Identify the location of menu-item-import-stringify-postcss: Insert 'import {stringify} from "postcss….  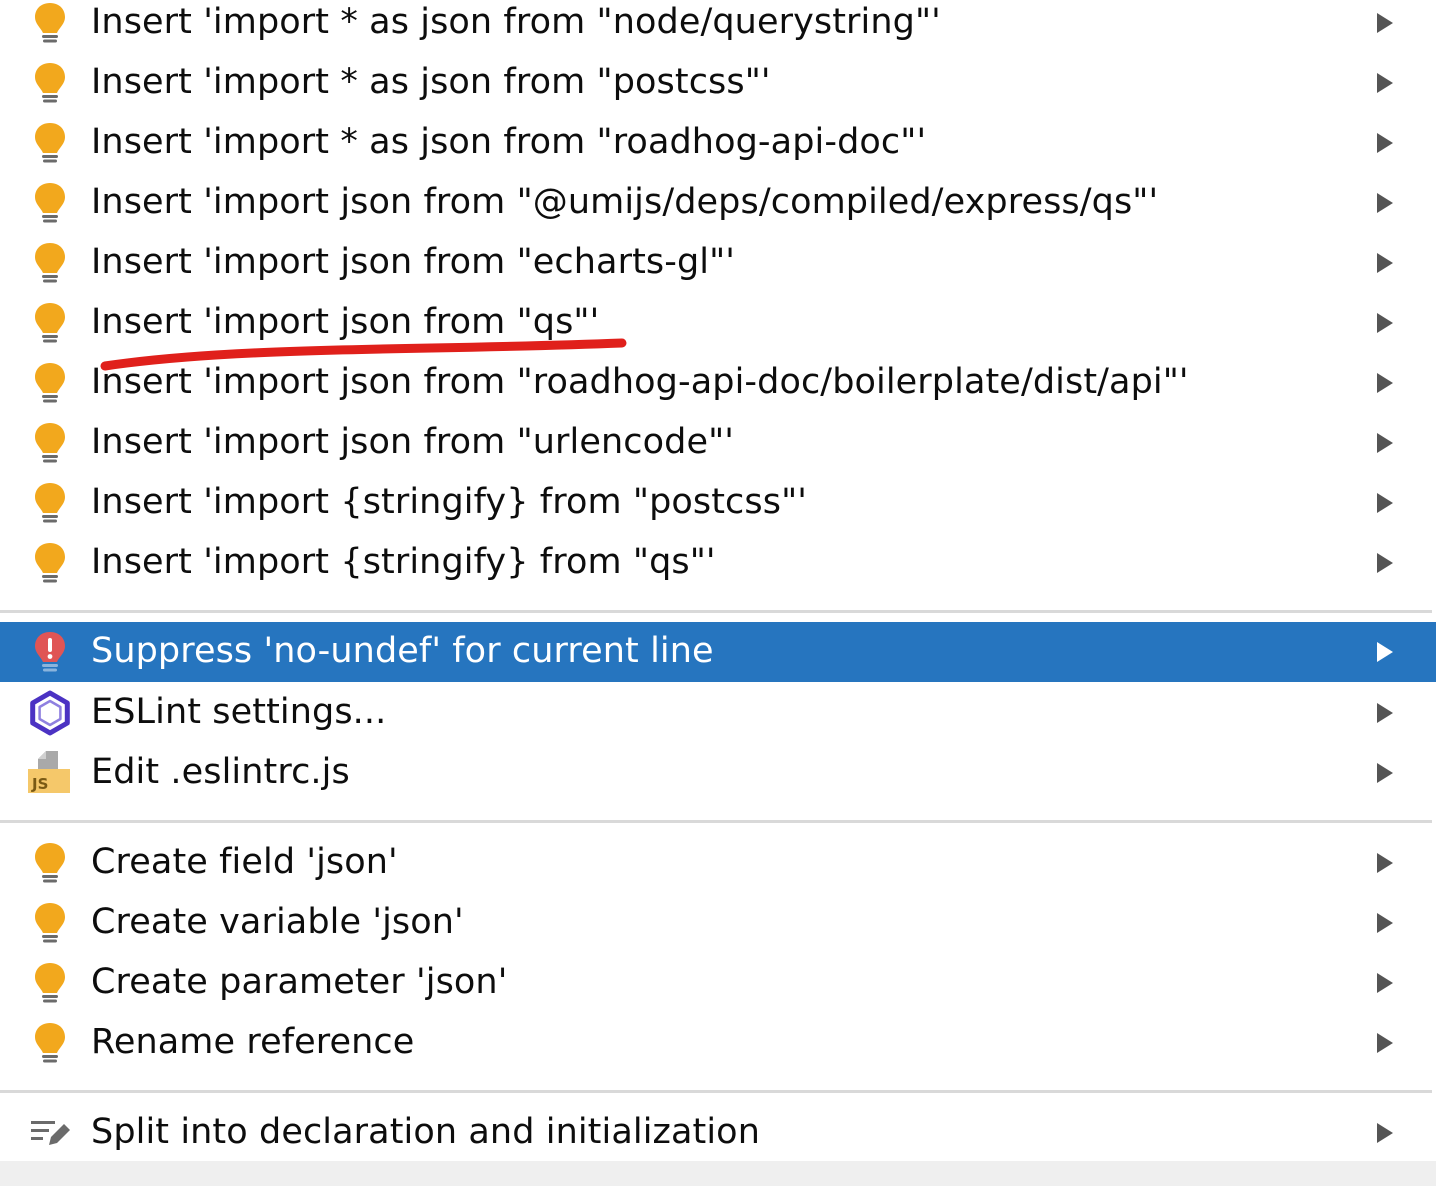
(718, 503).